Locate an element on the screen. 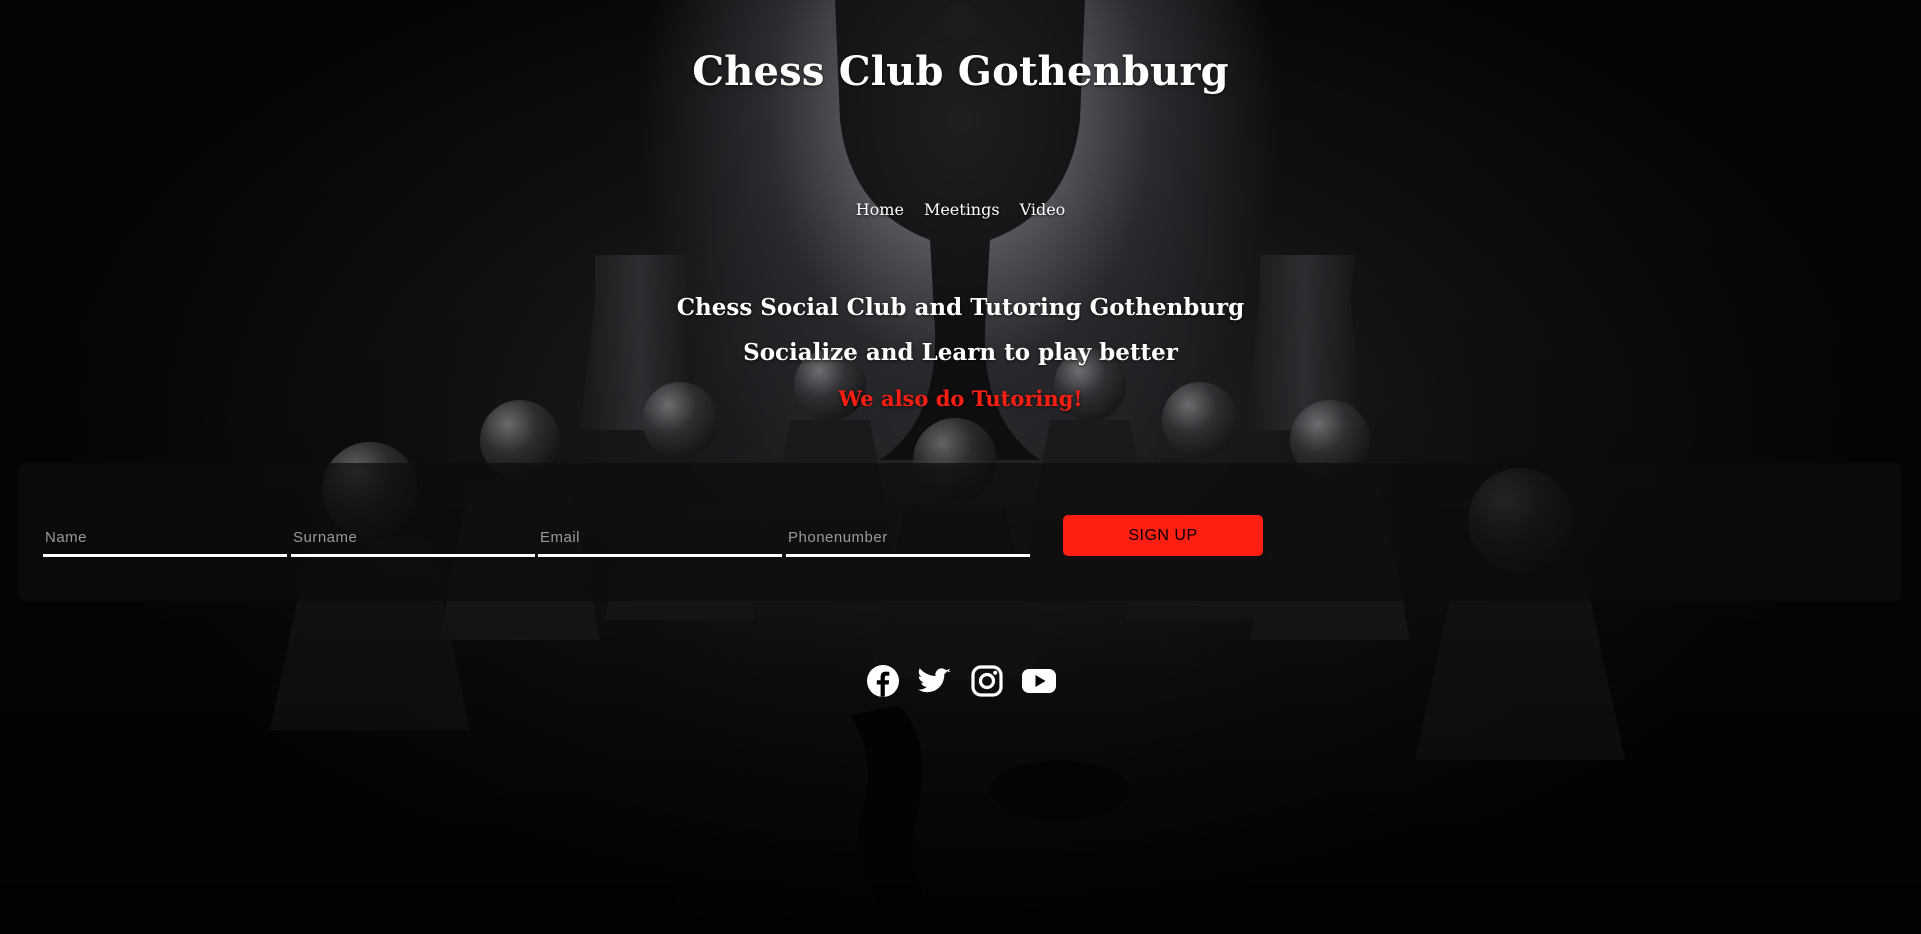  facebook-link is located at coordinates (883, 681).